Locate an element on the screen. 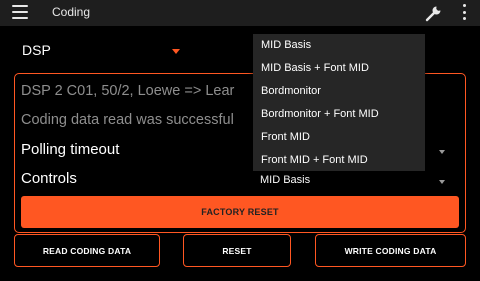  setting-label-polling-timeout: Polling timeout is located at coordinates (70, 149).